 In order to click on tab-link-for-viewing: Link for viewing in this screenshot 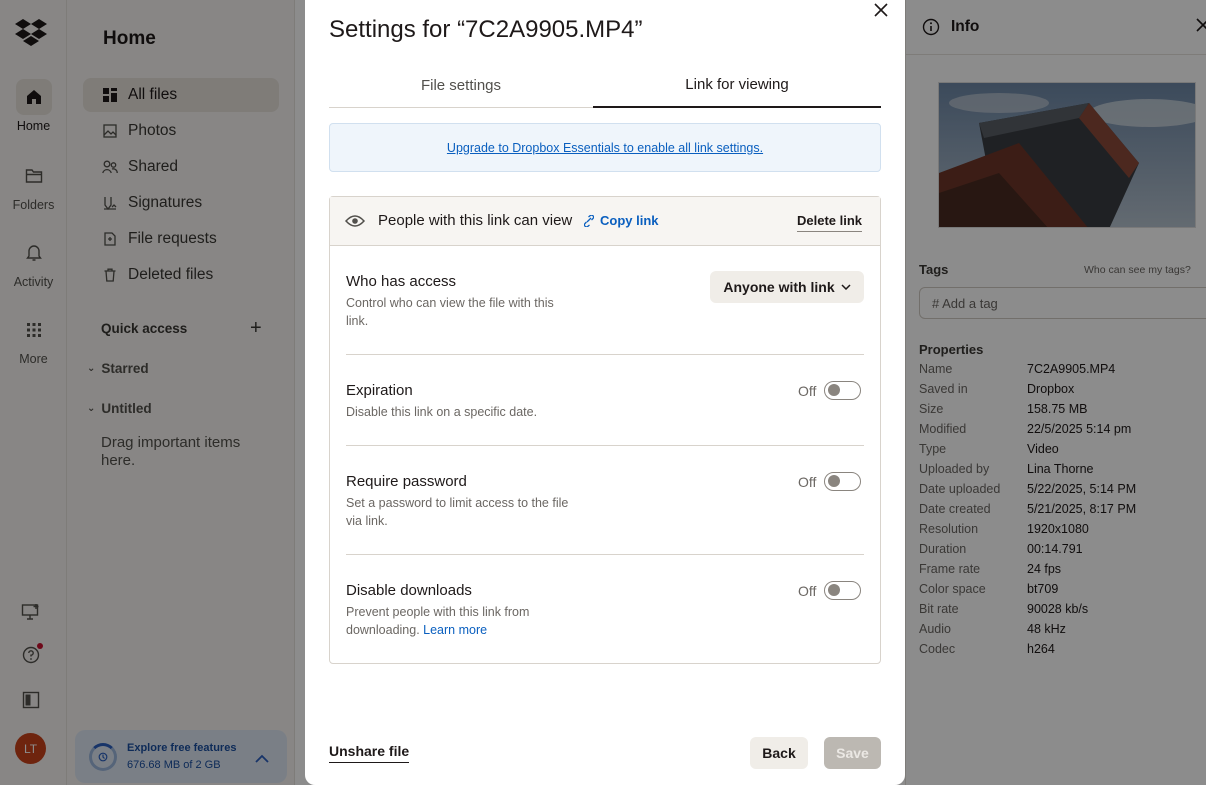, I will do `click(737, 85)`.